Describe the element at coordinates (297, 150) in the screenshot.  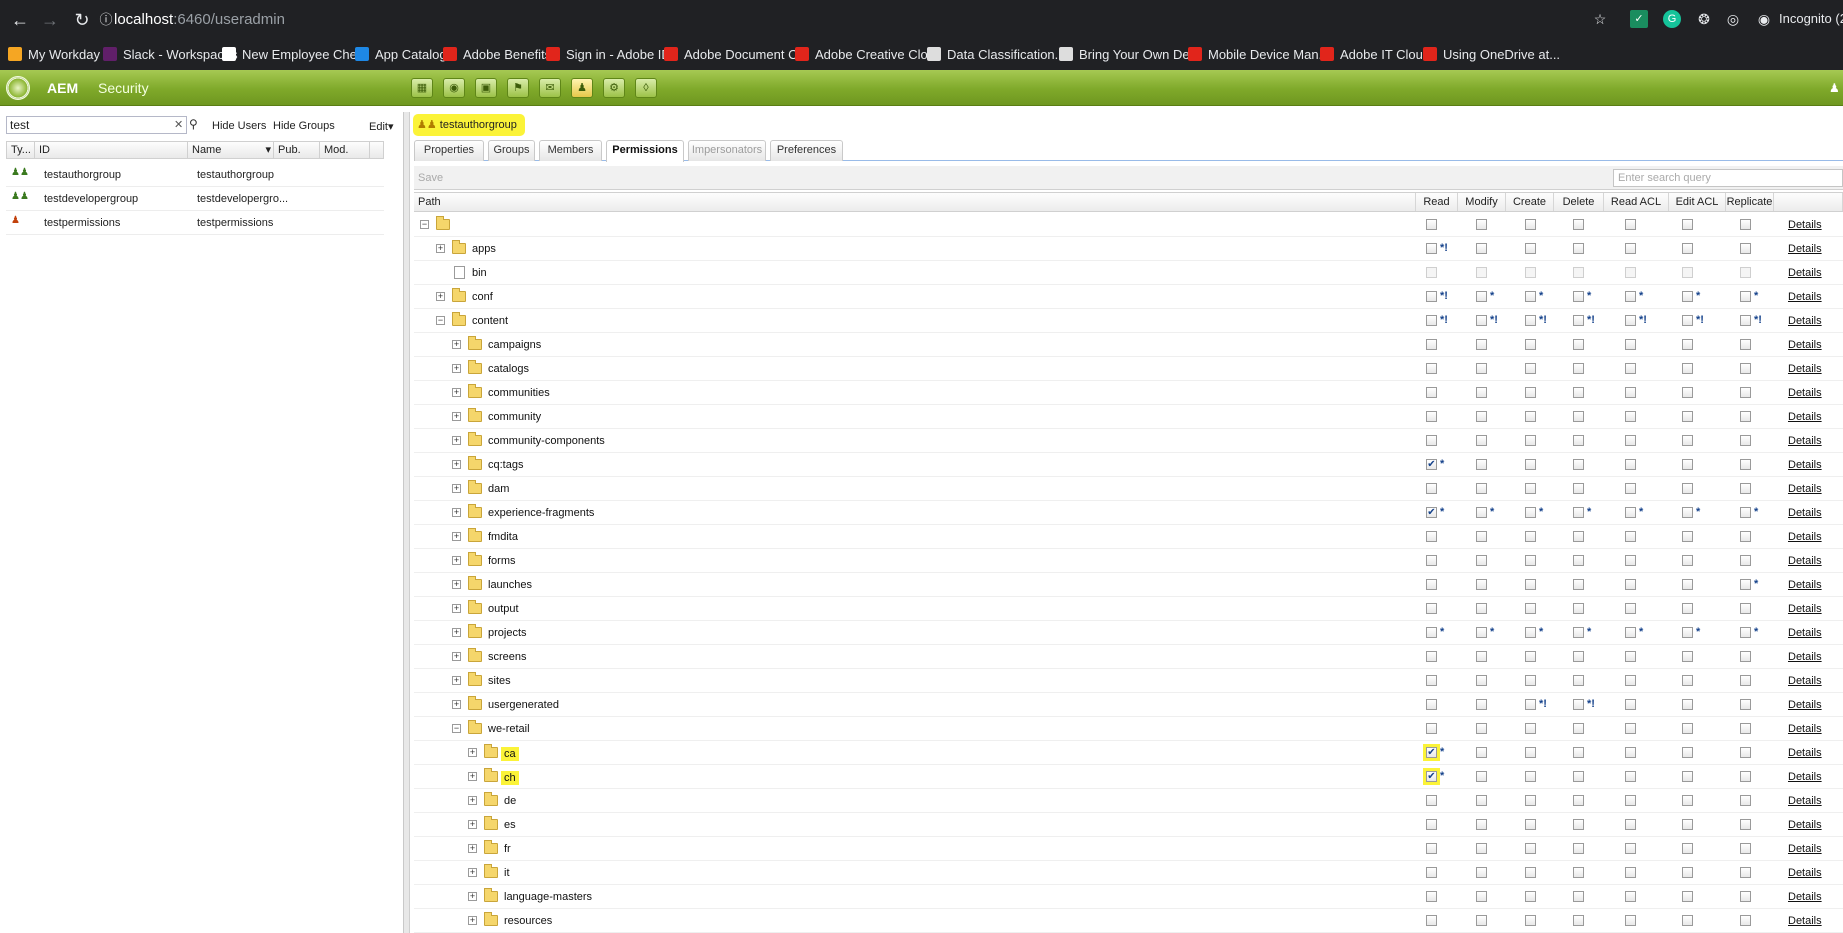
I see `col-pub: Pub.` at that location.